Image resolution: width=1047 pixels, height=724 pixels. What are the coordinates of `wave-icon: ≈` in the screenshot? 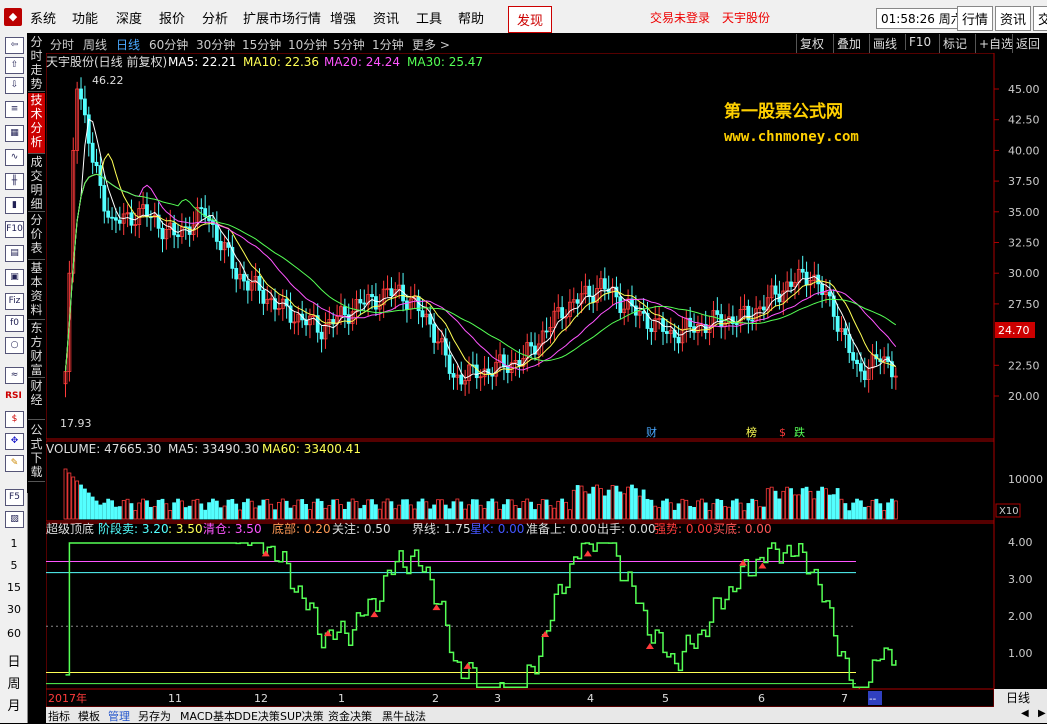 It's located at (14, 375).